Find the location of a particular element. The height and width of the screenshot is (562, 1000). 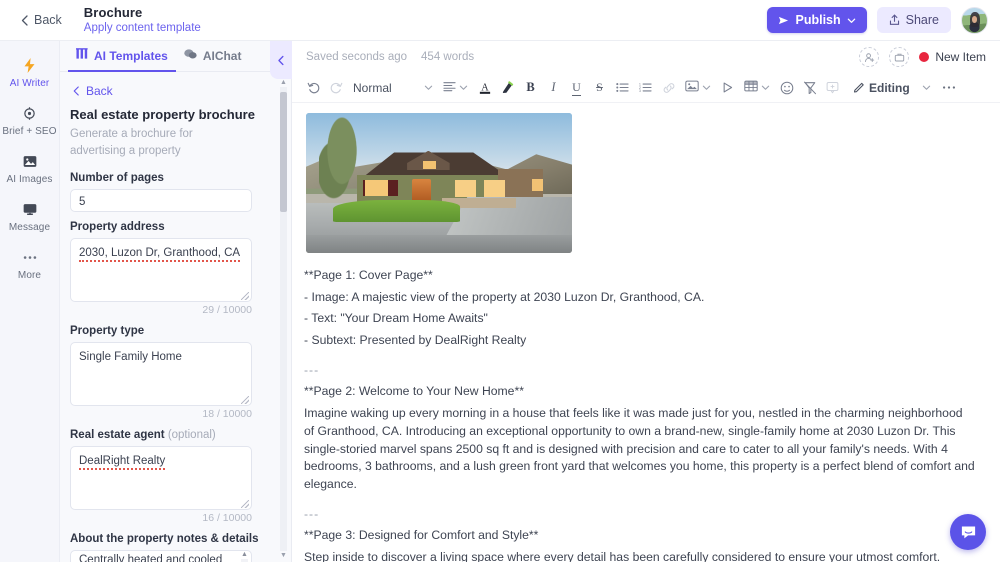

pencil-icon is located at coordinates (859, 88).